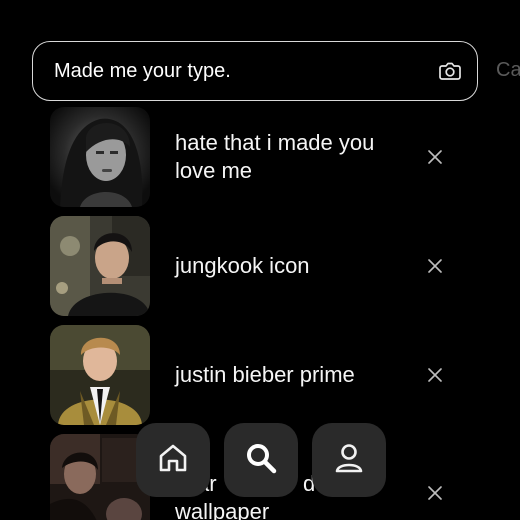 The height and width of the screenshot is (520, 520). What do you see at coordinates (450, 71) in the screenshot?
I see `camera-icon` at bounding box center [450, 71].